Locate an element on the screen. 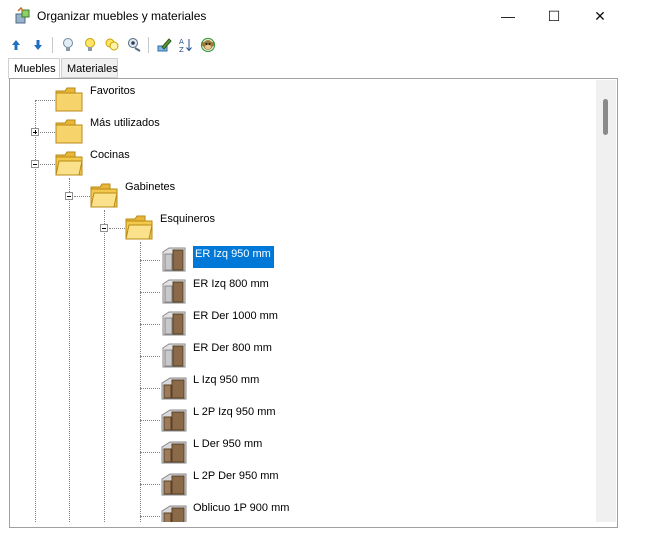 This screenshot has width=647, height=543. tree-node-item: ER Izq 800 mm is located at coordinates (231, 284).